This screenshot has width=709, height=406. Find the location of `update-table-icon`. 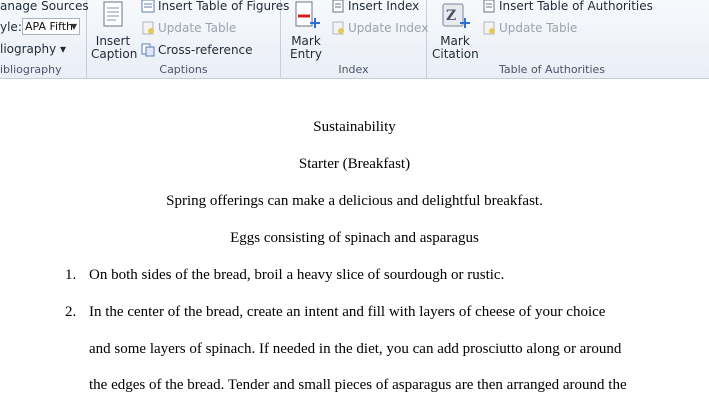

update-table-icon is located at coordinates (148, 28).